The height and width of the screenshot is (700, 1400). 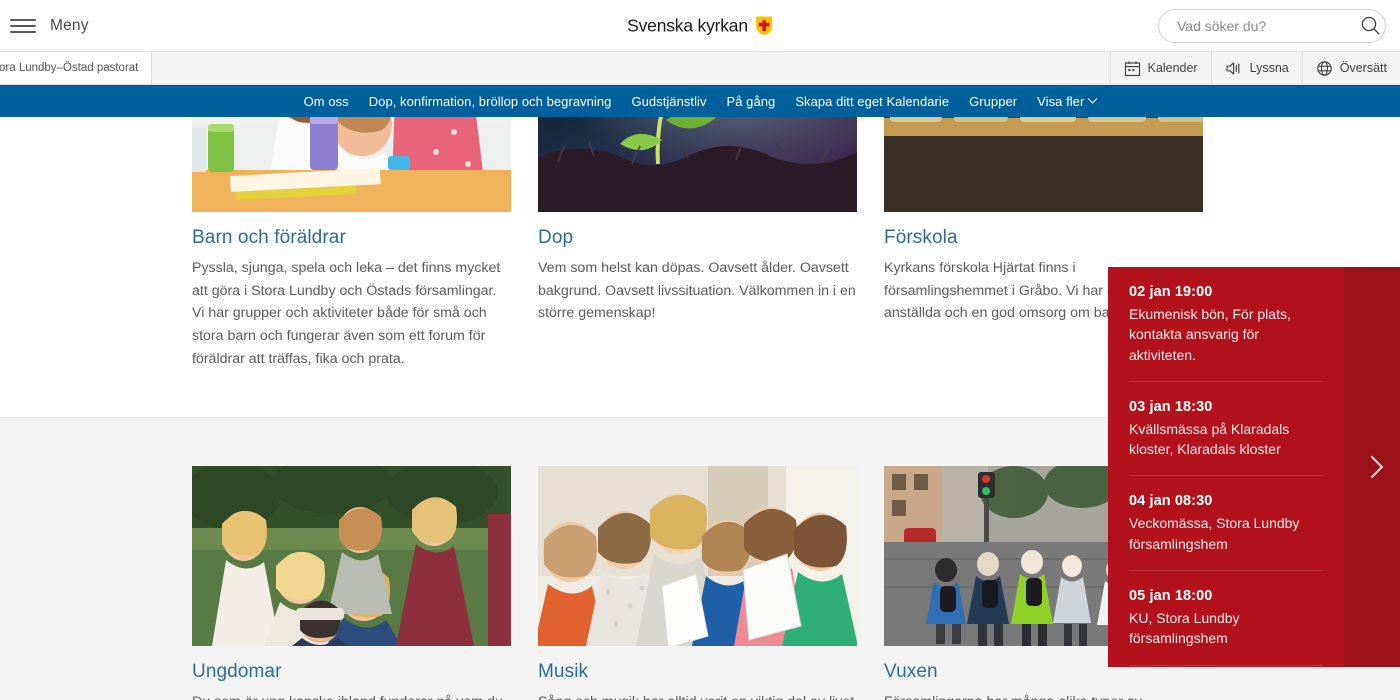 I want to click on globe-icon, so click(x=1324, y=68).